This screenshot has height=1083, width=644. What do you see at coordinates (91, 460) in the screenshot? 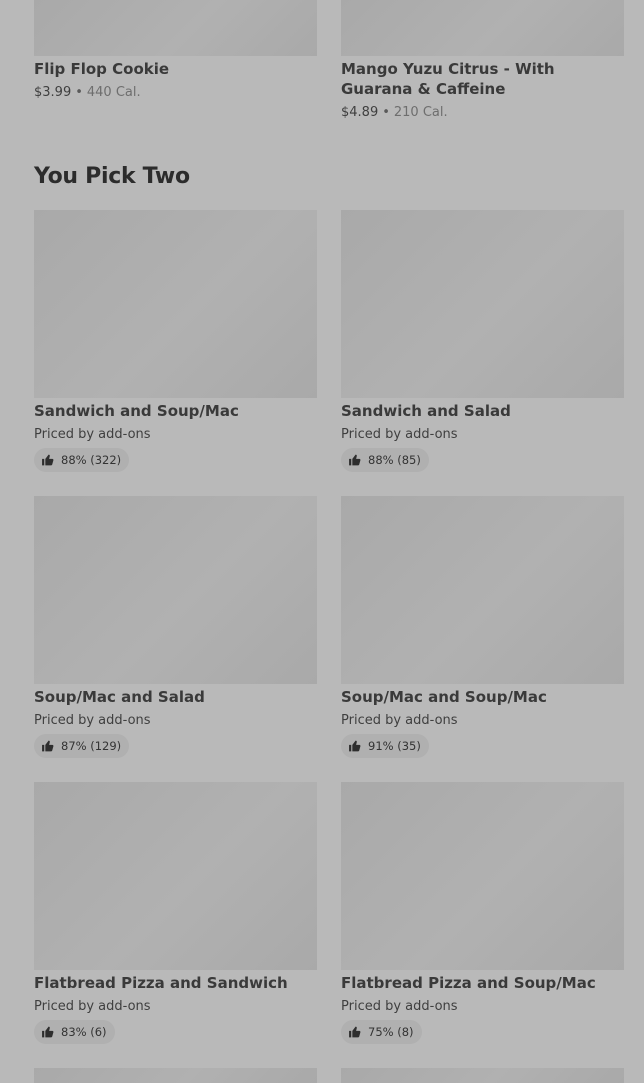
I see `rating-text: 88% (322)` at bounding box center [91, 460].